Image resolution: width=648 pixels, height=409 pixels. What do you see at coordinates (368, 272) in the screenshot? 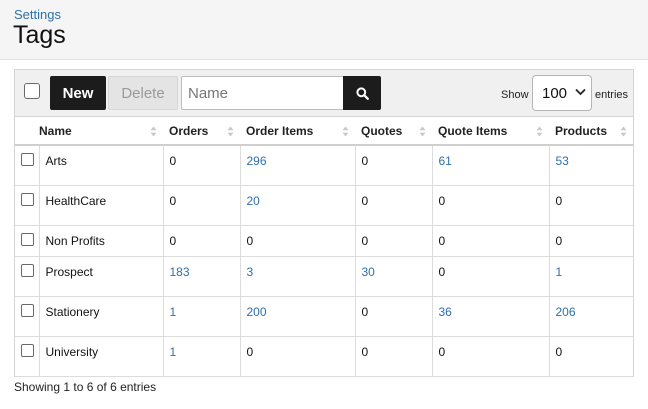
I see `quotes-link: 30` at bounding box center [368, 272].